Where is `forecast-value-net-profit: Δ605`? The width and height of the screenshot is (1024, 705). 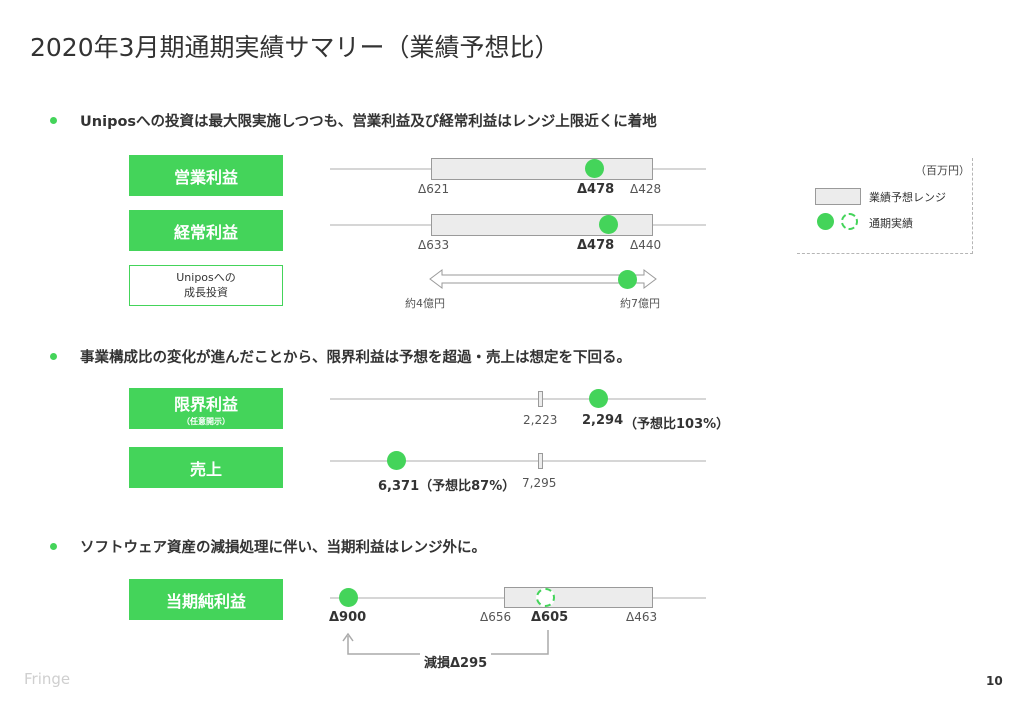 forecast-value-net-profit: Δ605 is located at coordinates (550, 617).